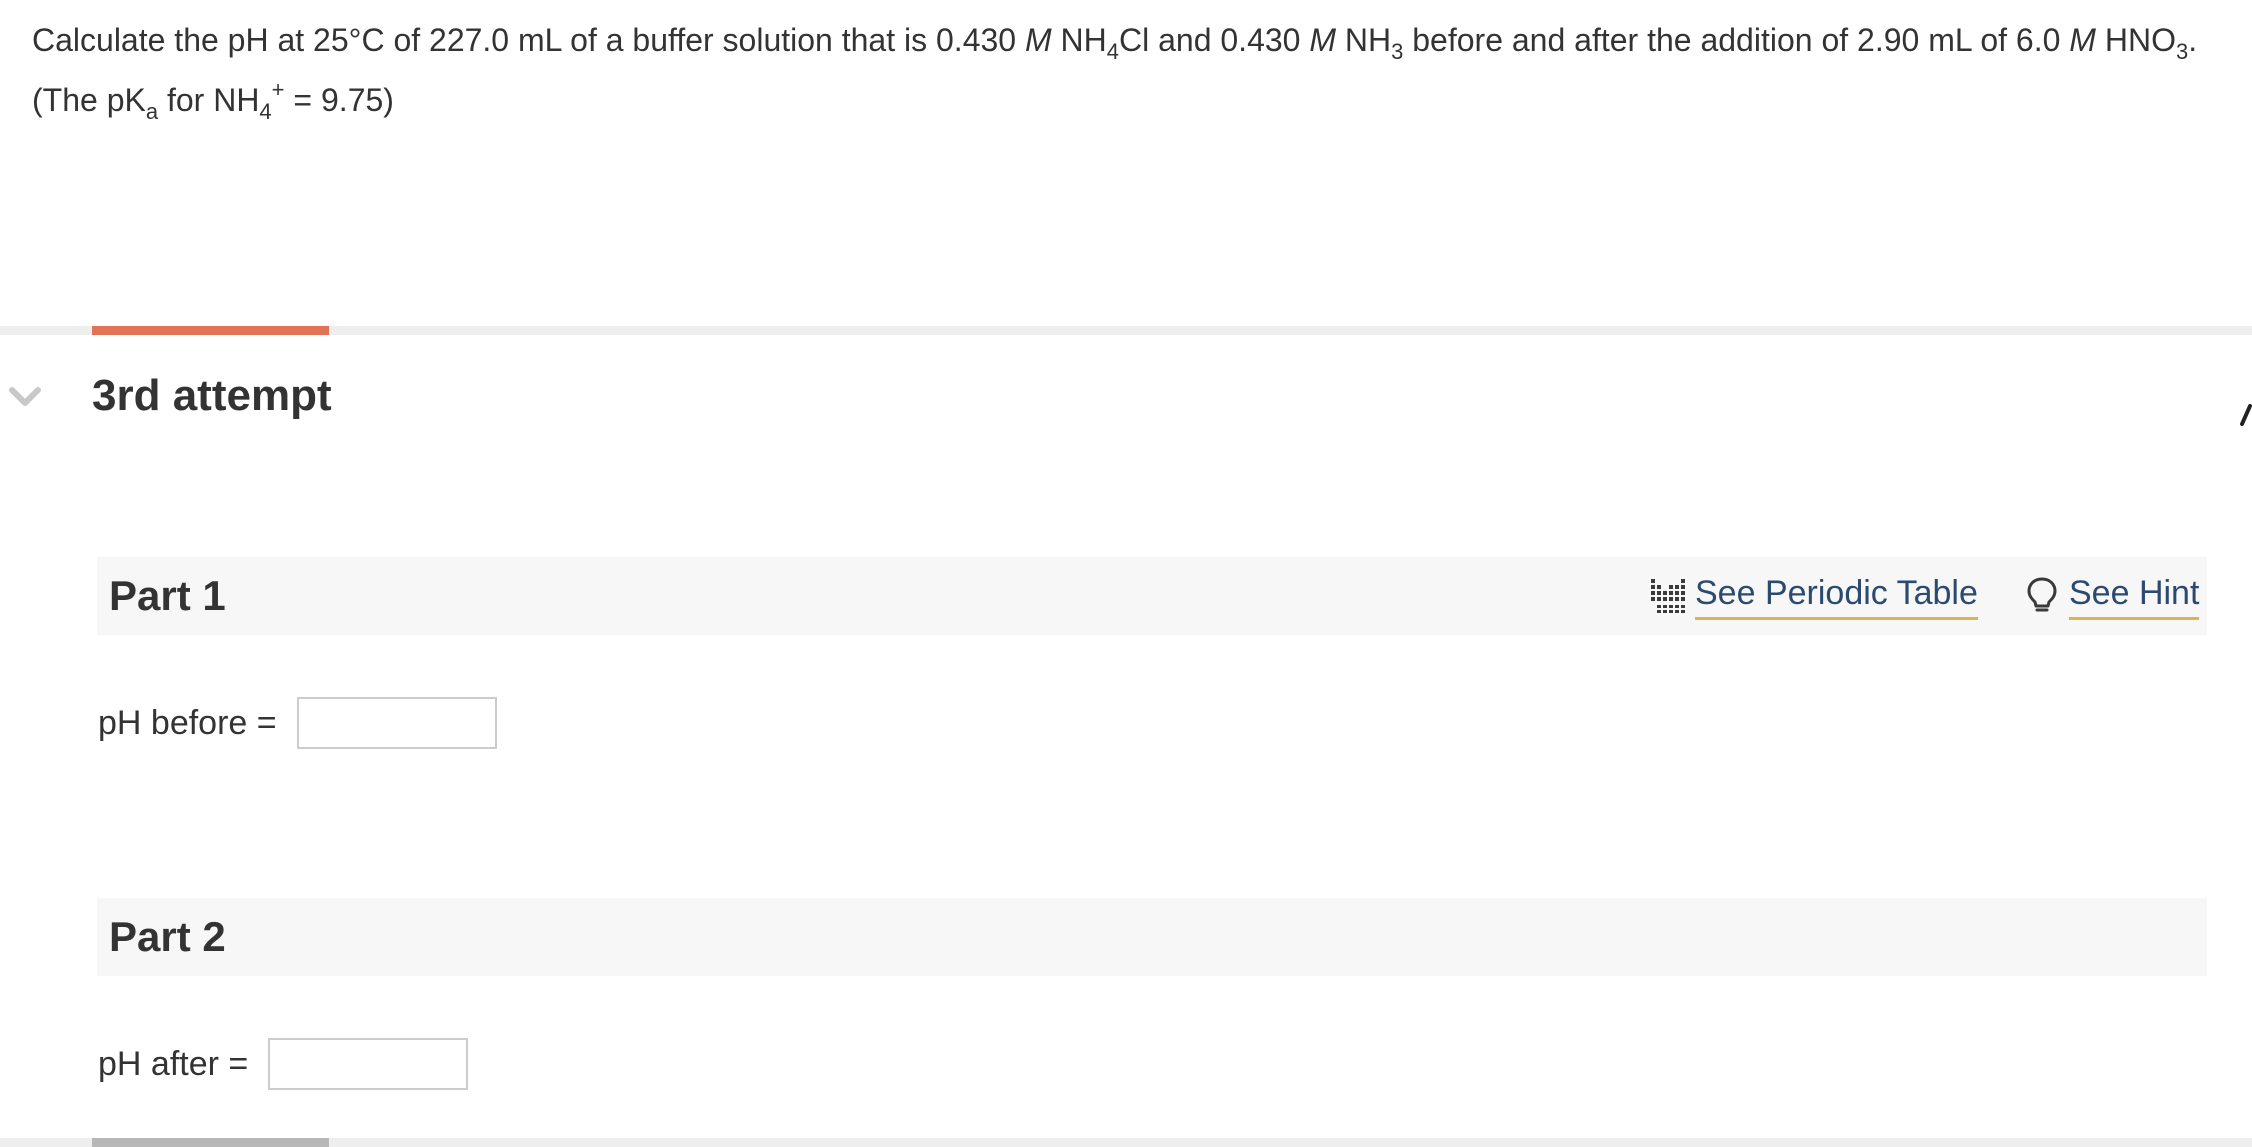 This screenshot has width=2252, height=1147. What do you see at coordinates (25, 397) in the screenshot?
I see `chevron-down-icon` at bounding box center [25, 397].